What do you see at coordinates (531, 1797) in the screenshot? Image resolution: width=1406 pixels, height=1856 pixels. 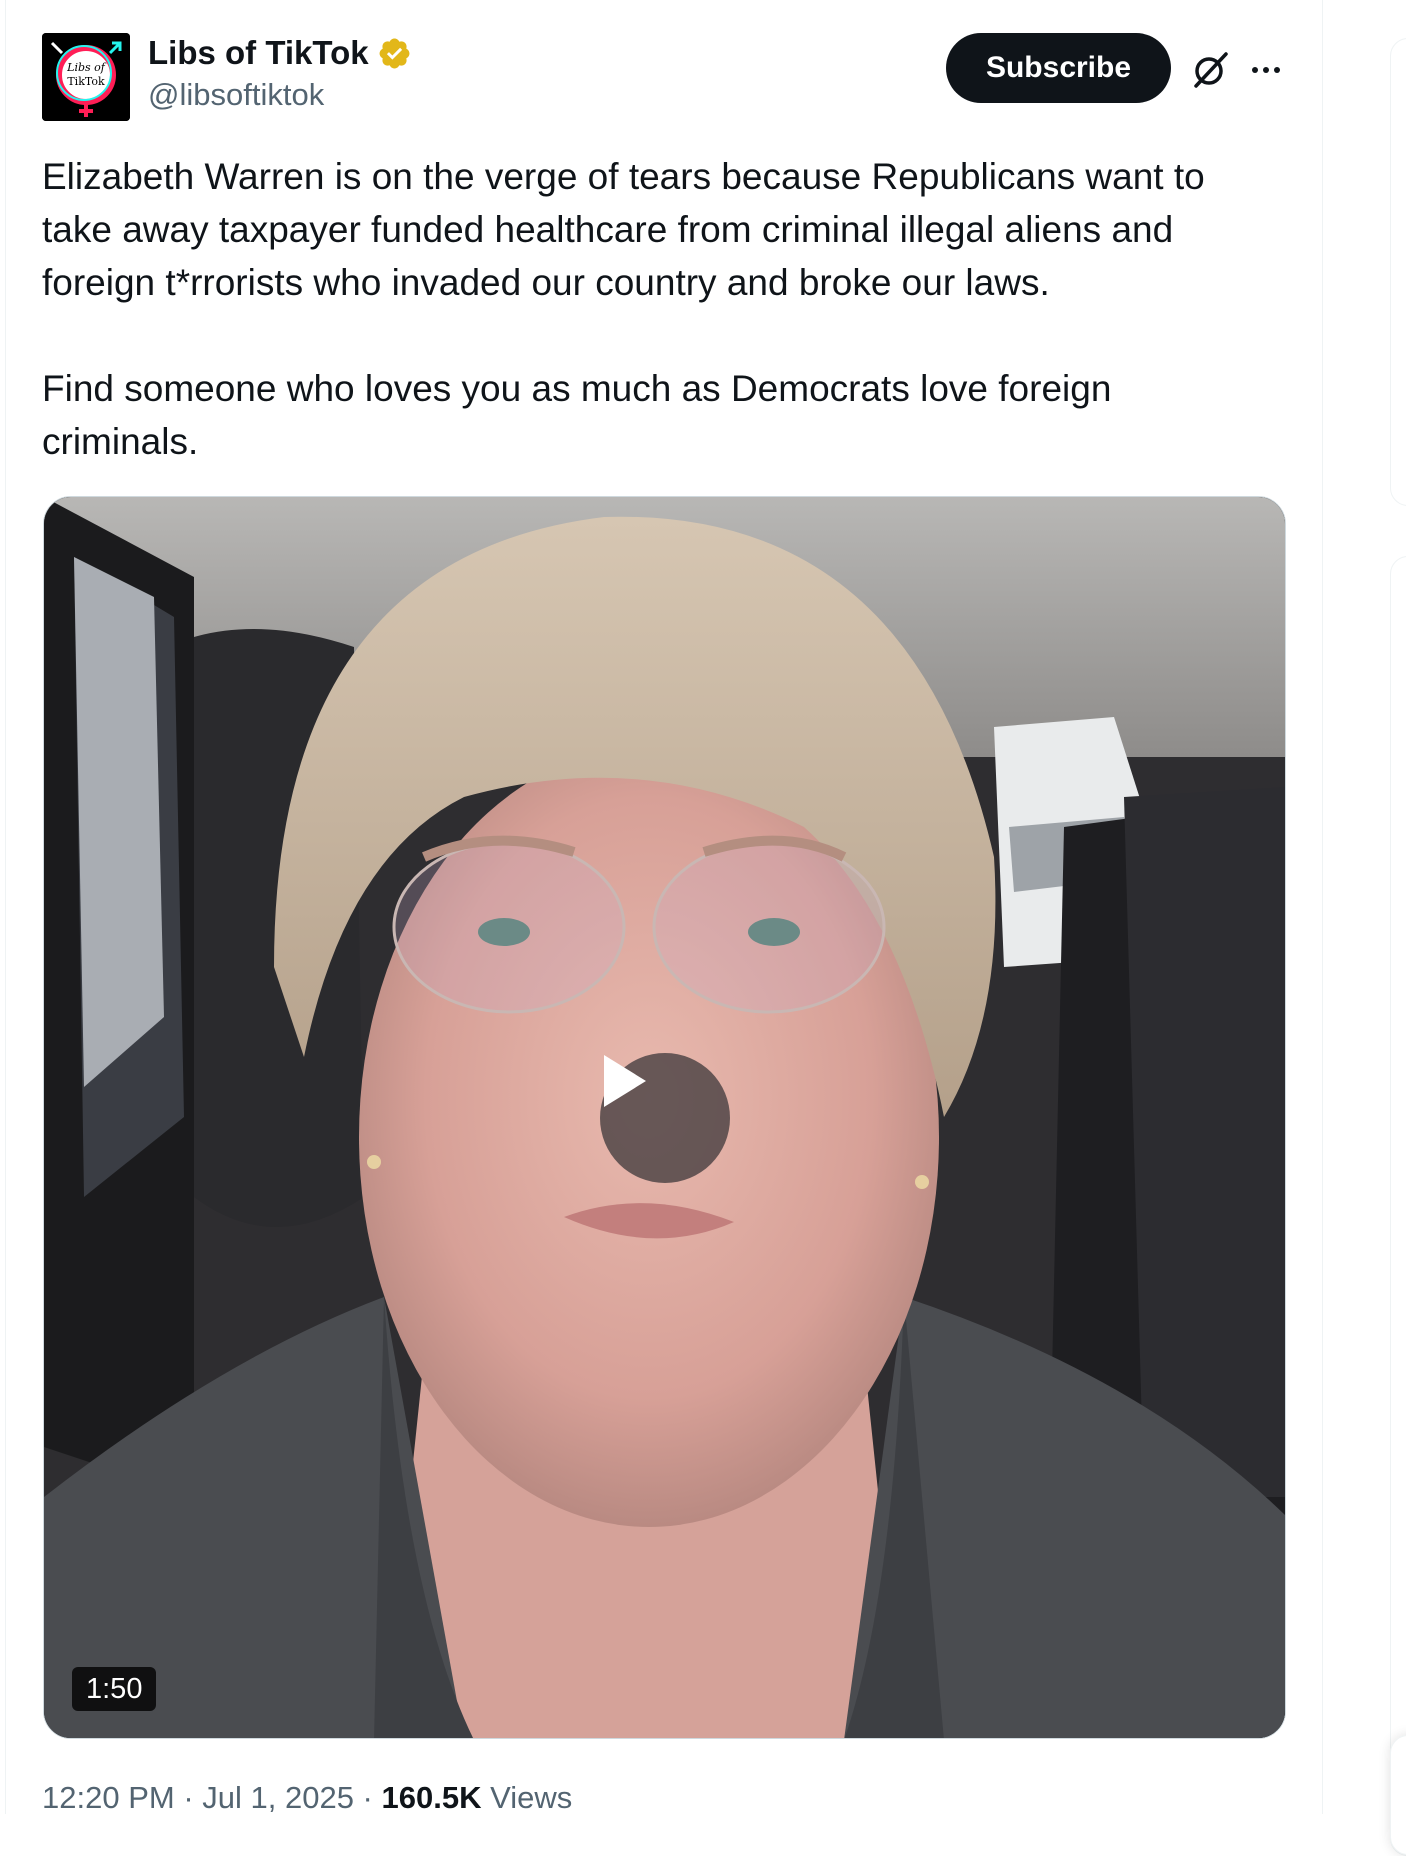 I see `views-label: Views` at bounding box center [531, 1797].